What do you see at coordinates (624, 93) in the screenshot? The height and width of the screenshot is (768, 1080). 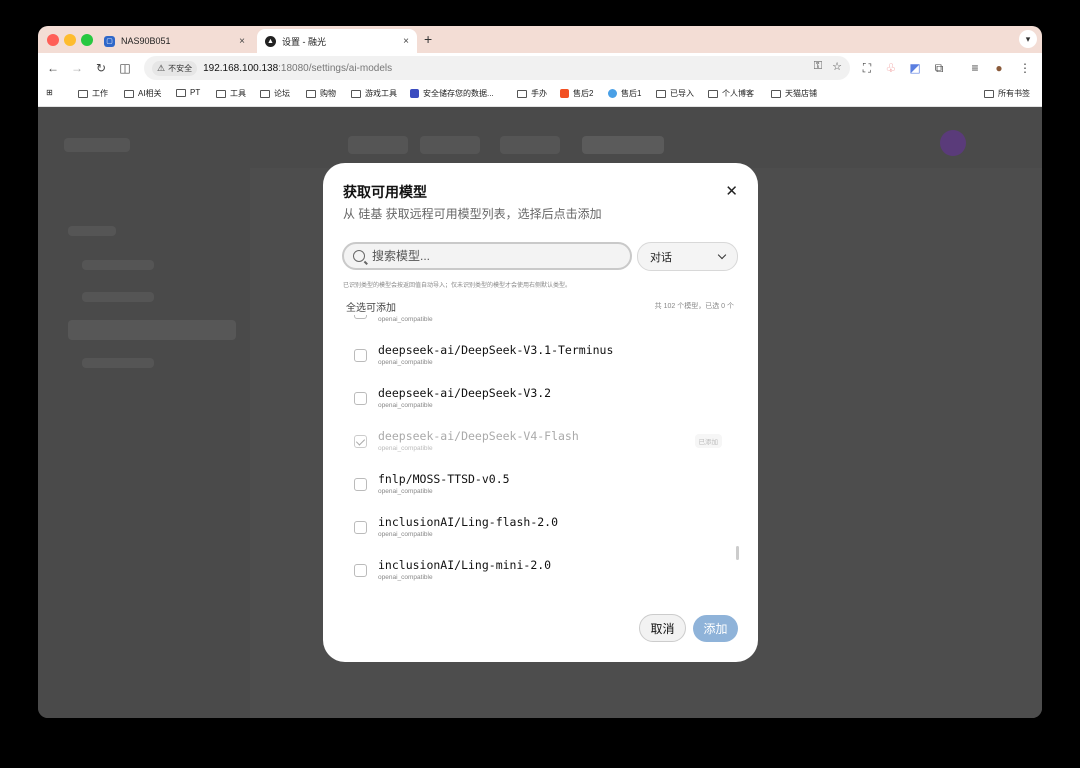 I see `bookmark-link: 售后1` at bounding box center [624, 93].